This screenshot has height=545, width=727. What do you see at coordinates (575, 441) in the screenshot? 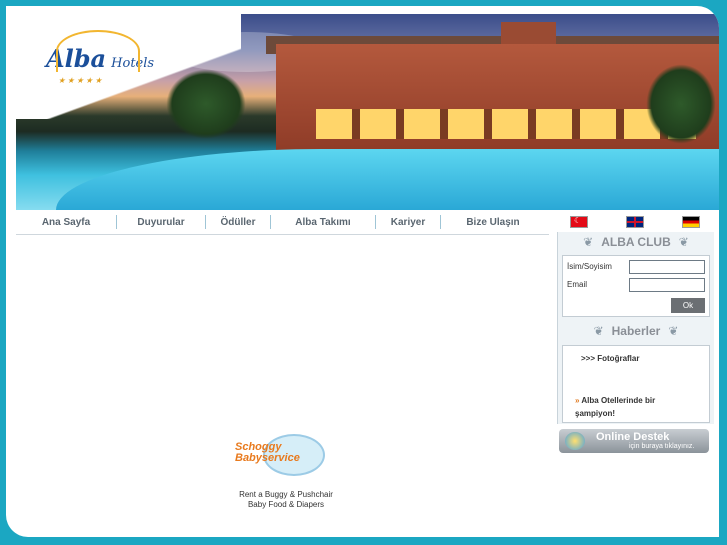
I see `support-icon` at bounding box center [575, 441].